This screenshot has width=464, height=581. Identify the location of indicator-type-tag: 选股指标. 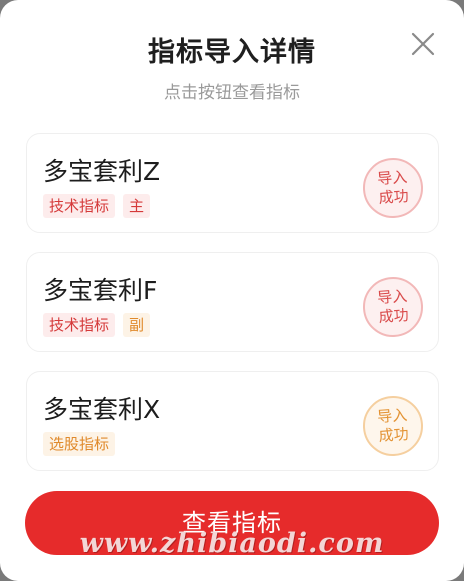
(79, 444).